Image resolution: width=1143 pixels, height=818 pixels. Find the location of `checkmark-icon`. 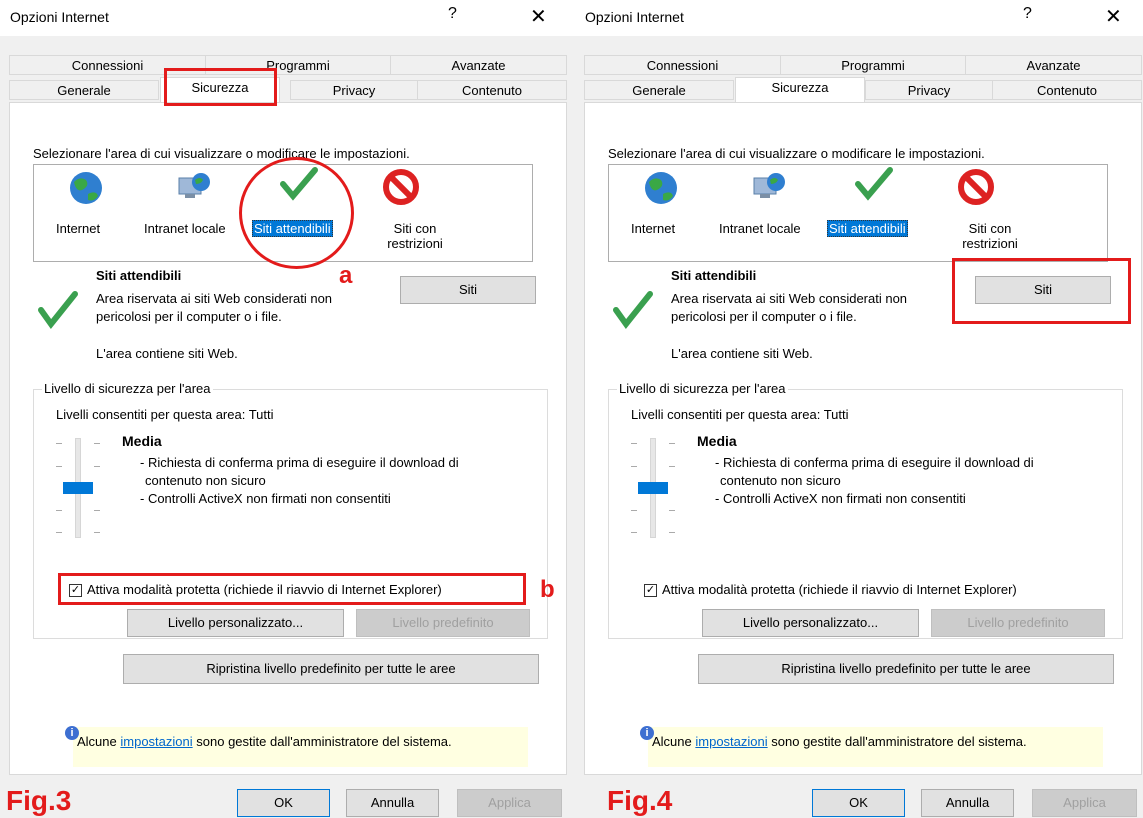

checkmark-icon is located at coordinates (874, 184).